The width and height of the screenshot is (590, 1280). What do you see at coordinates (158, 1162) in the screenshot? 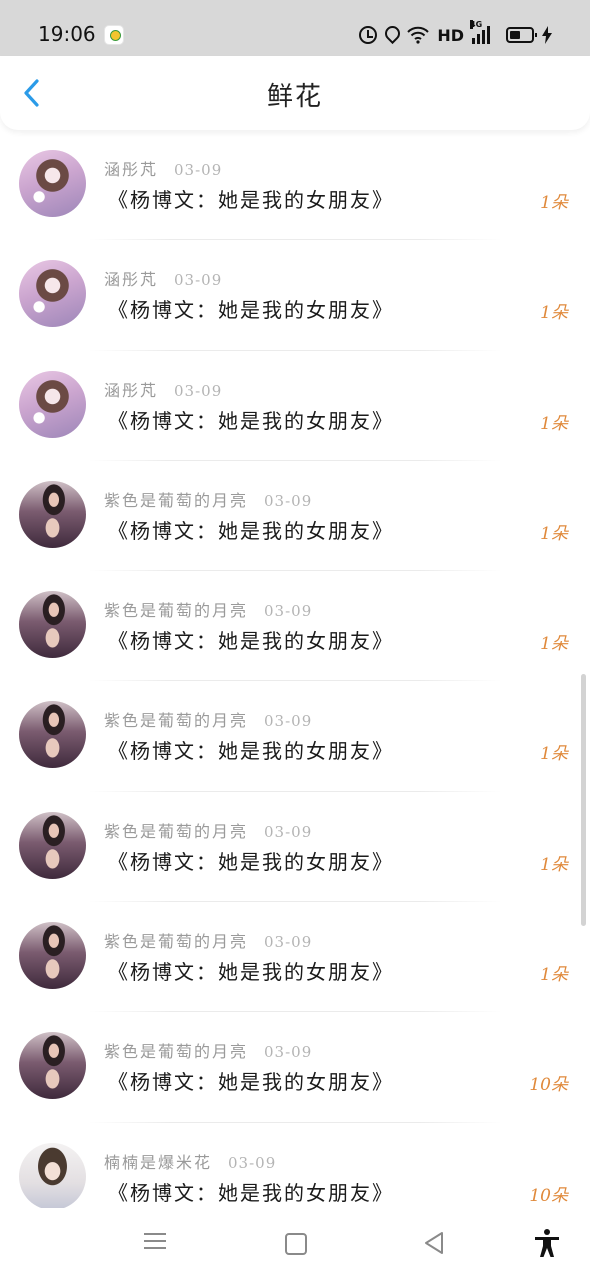
I see `user-name-text: 楠楠是爆米花` at bounding box center [158, 1162].